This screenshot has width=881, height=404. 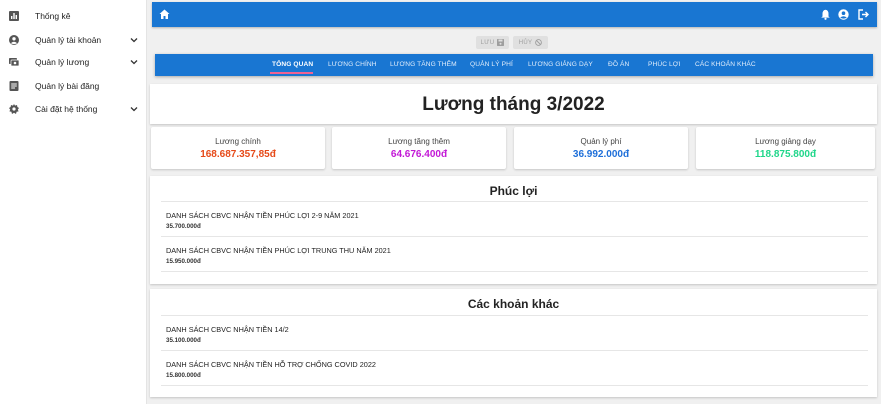 What do you see at coordinates (664, 65) in the screenshot?
I see `tab-benefits: PHÚC LỢI` at bounding box center [664, 65].